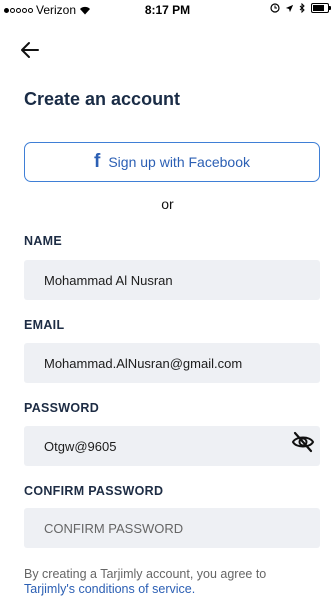  I want to click on location-arrow-icon, so click(289, 8).